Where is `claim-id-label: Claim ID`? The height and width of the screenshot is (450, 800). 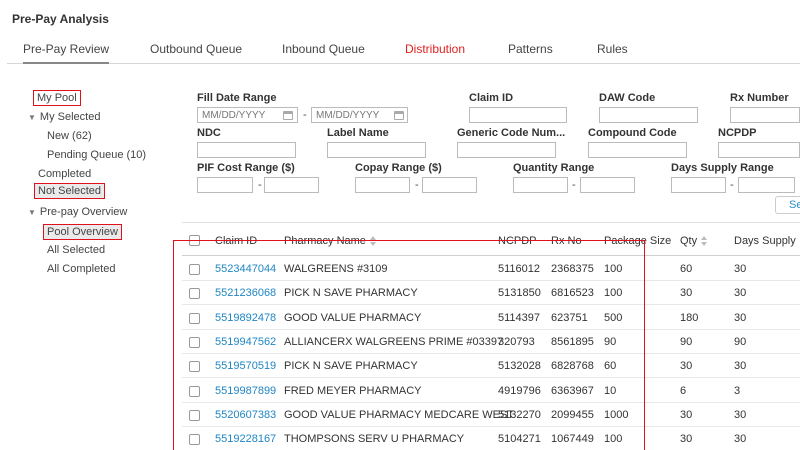 claim-id-label: Claim ID is located at coordinates (491, 98).